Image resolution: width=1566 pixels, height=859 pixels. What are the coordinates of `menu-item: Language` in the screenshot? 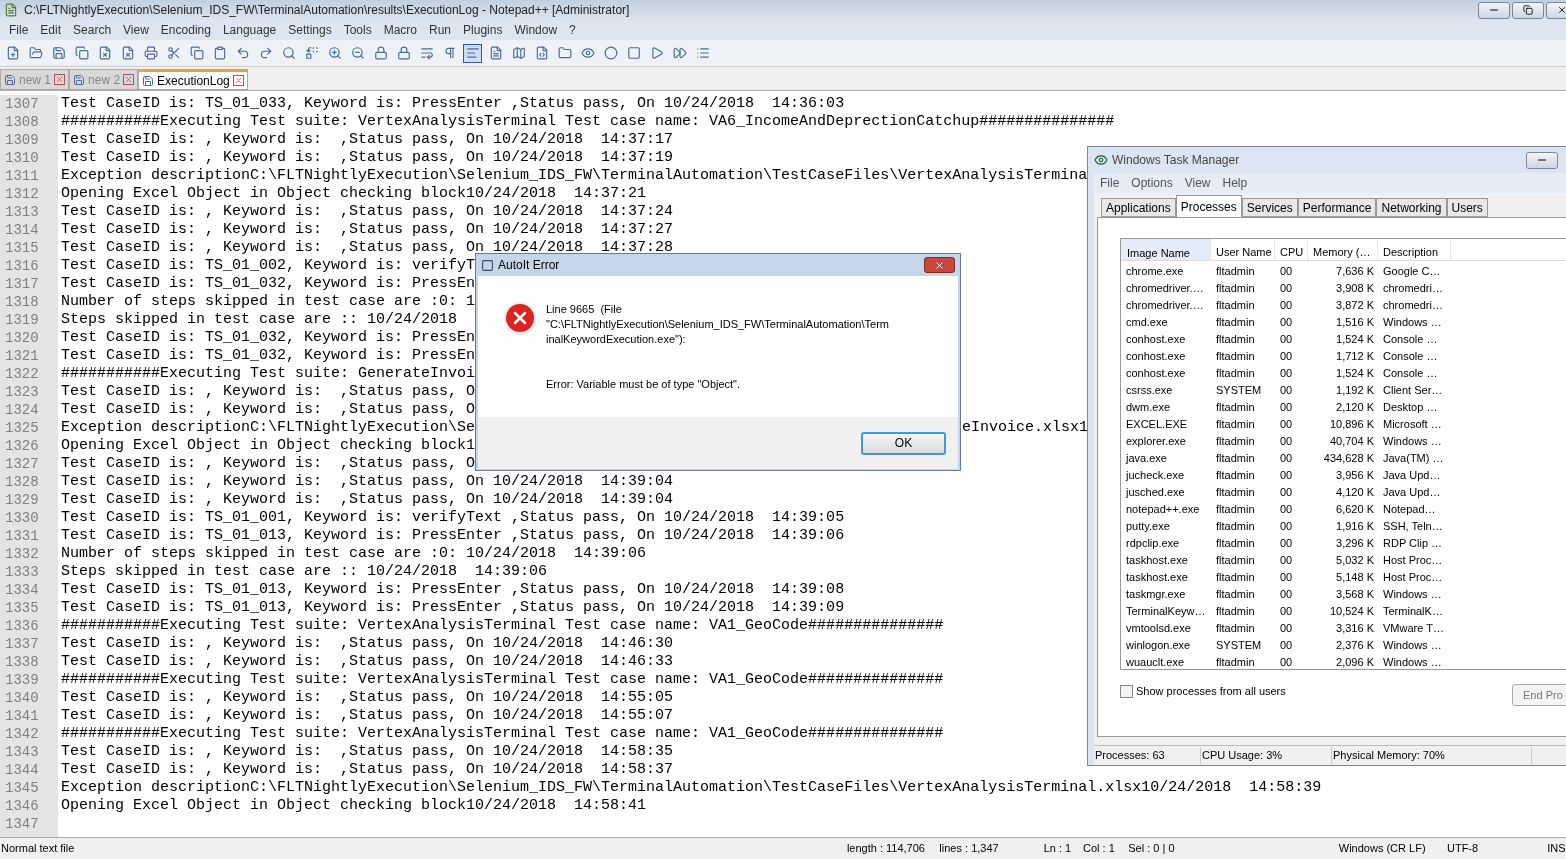 It's located at (249, 30).